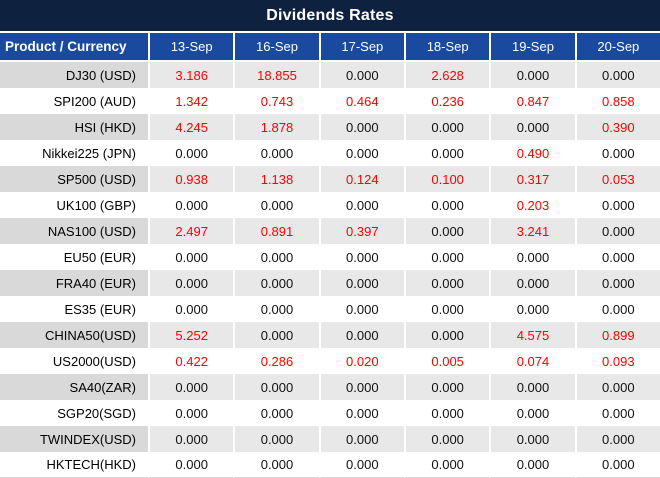 The image size is (660, 478). Describe the element at coordinates (276, 127) in the screenshot. I see `value-cell: 1.878` at that location.